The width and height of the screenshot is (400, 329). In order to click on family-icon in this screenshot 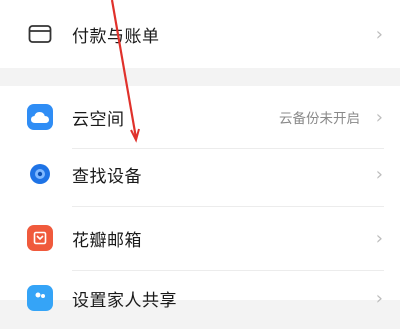, I will do `click(40, 298)`.